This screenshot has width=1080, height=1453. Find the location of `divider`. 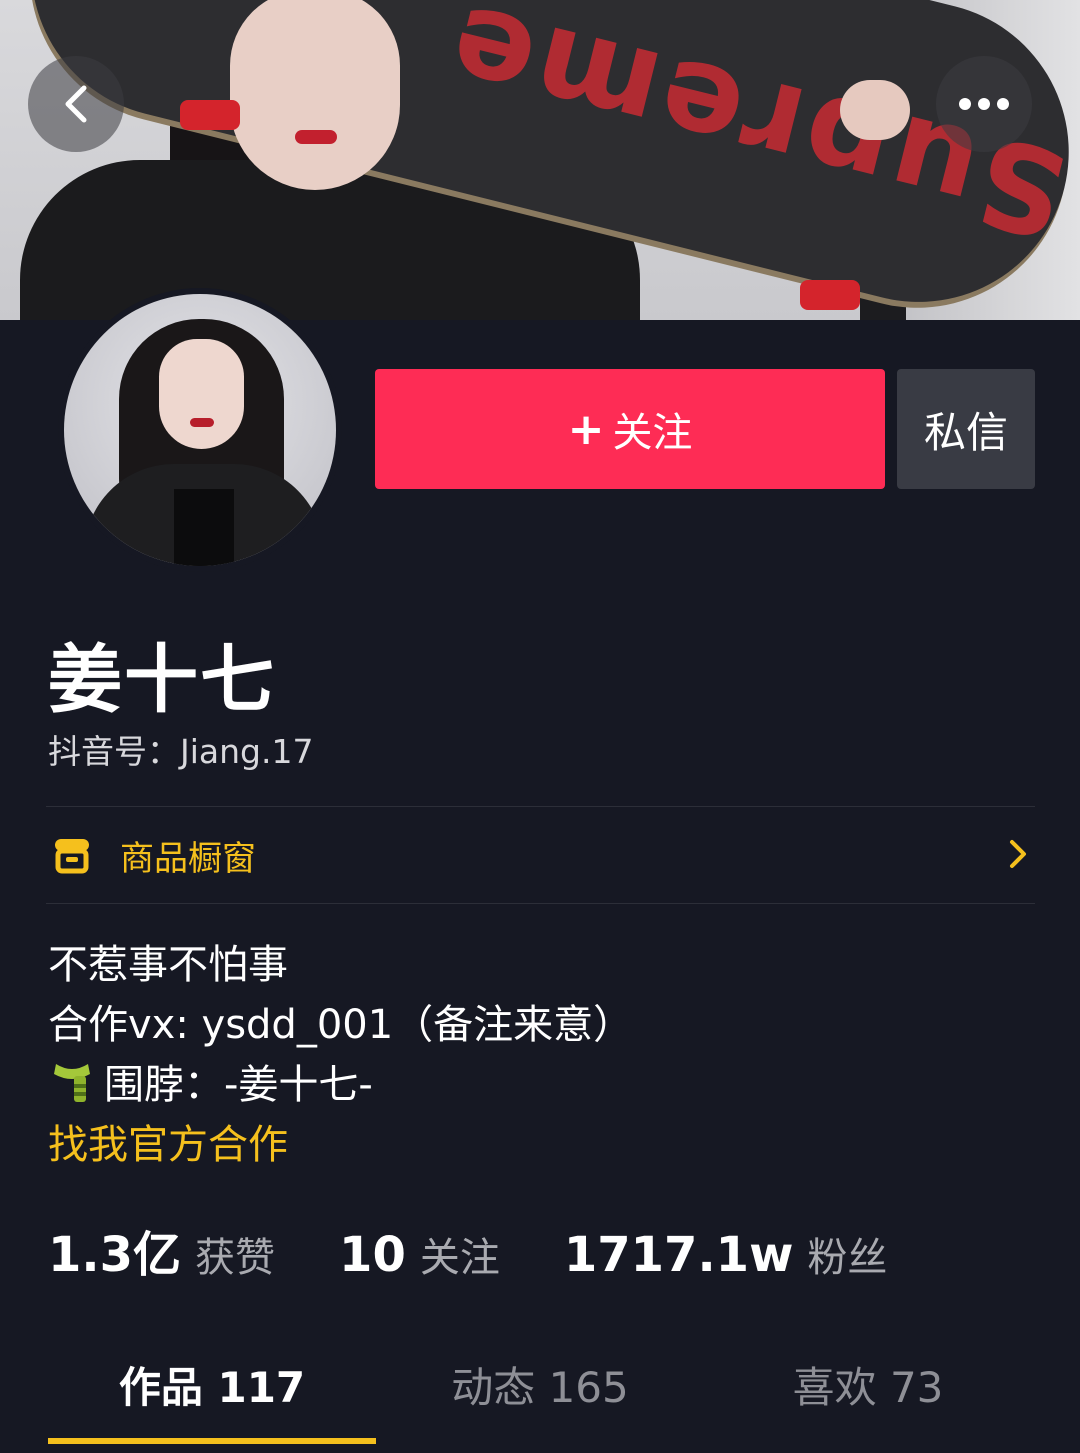

divider is located at coordinates (540, 903).